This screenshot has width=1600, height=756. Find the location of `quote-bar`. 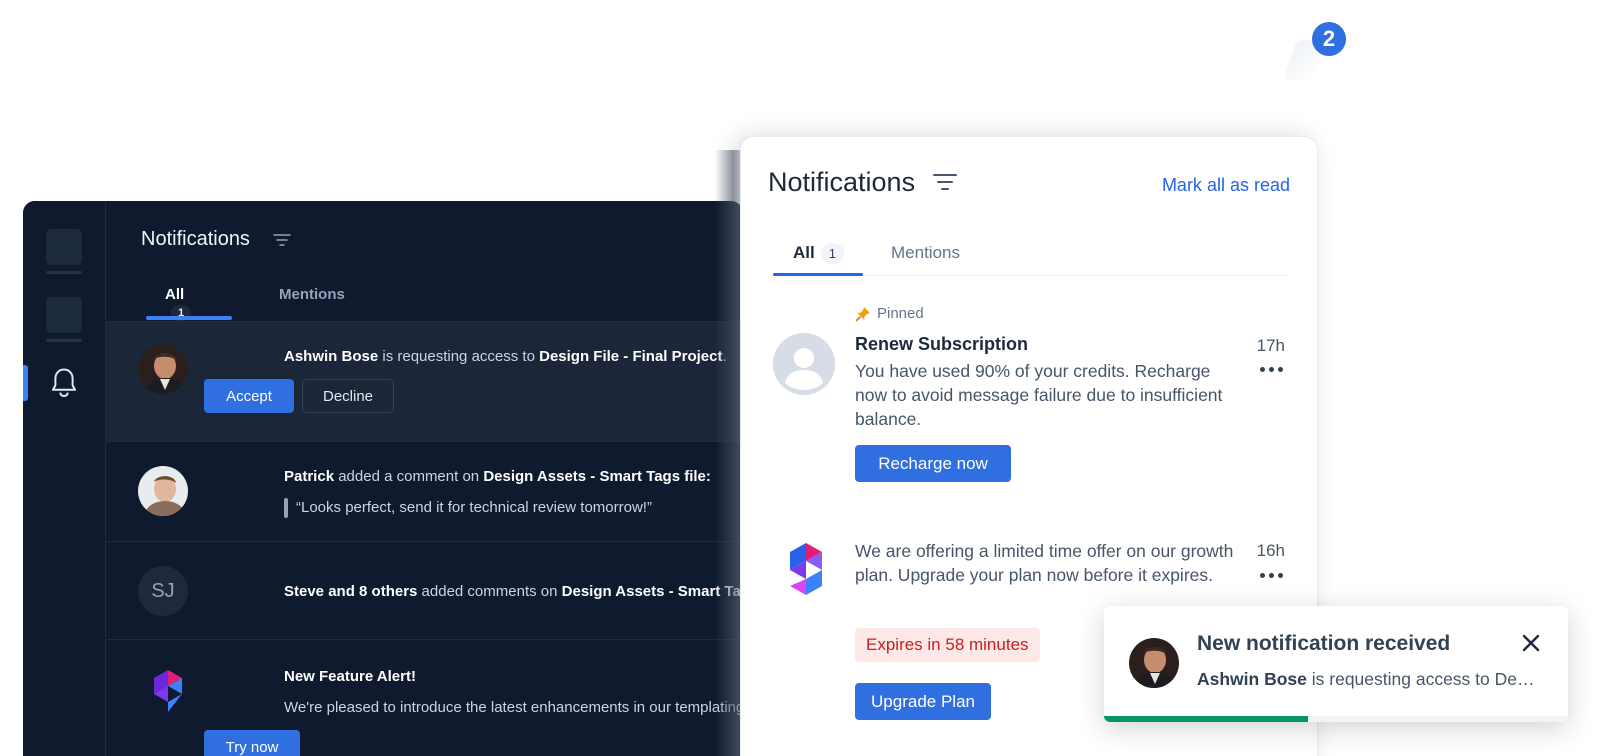

quote-bar is located at coordinates (286, 508).